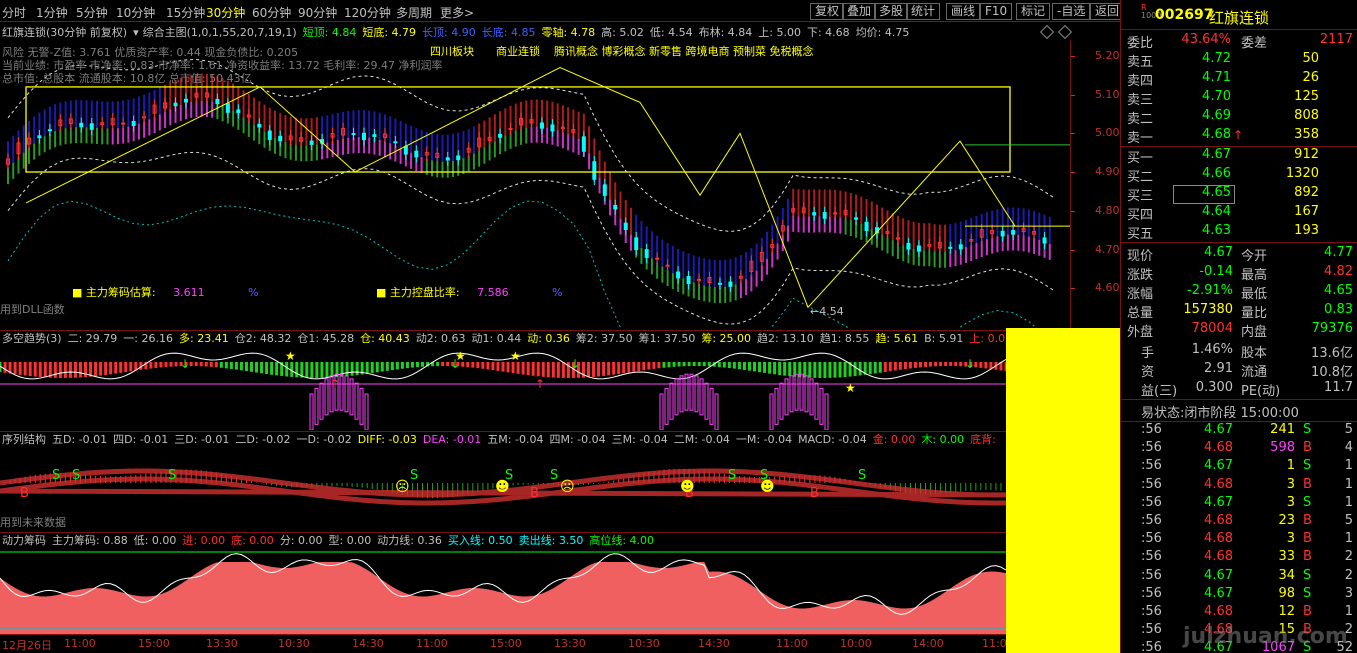 This screenshot has width=1357, height=653. What do you see at coordinates (1338, 252) in the screenshot?
I see `value: 4.77` at bounding box center [1338, 252].